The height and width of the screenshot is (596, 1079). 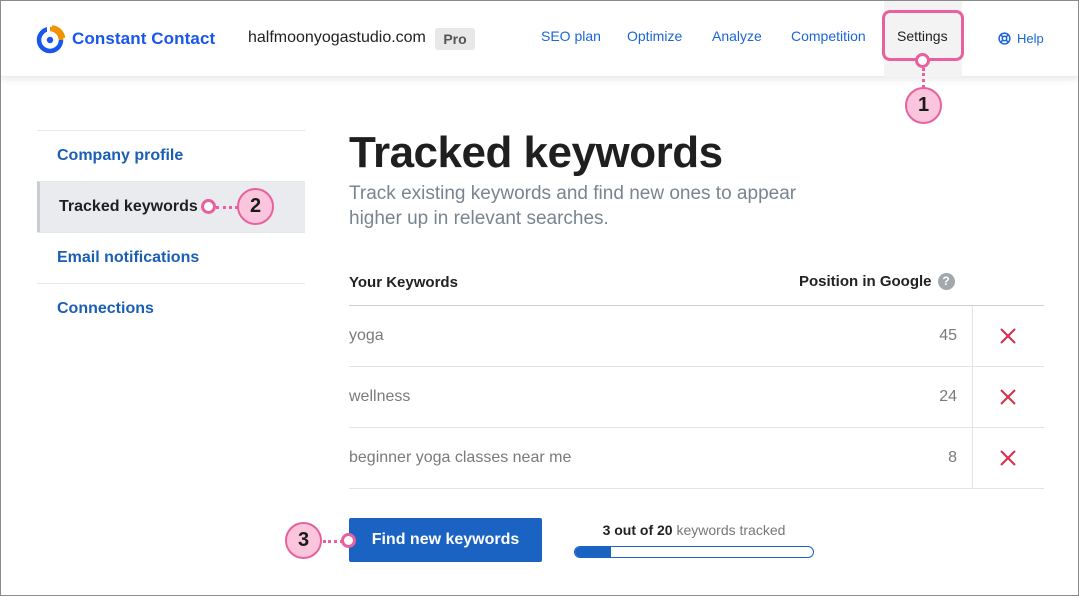 I want to click on brand-logo: Constant Contact, so click(x=125, y=39).